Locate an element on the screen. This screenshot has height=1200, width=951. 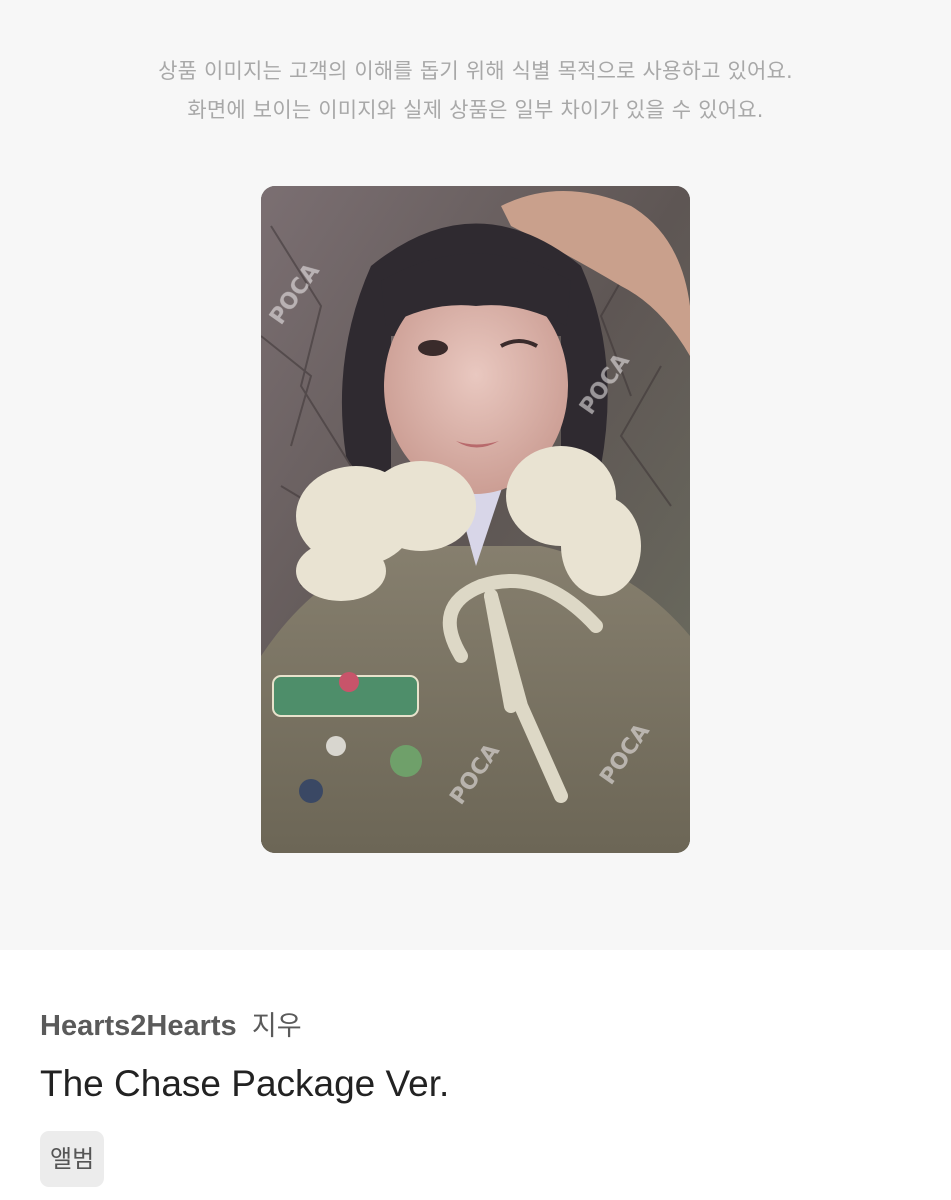
product-title: The Chase Package Ver. is located at coordinates (245, 1083).